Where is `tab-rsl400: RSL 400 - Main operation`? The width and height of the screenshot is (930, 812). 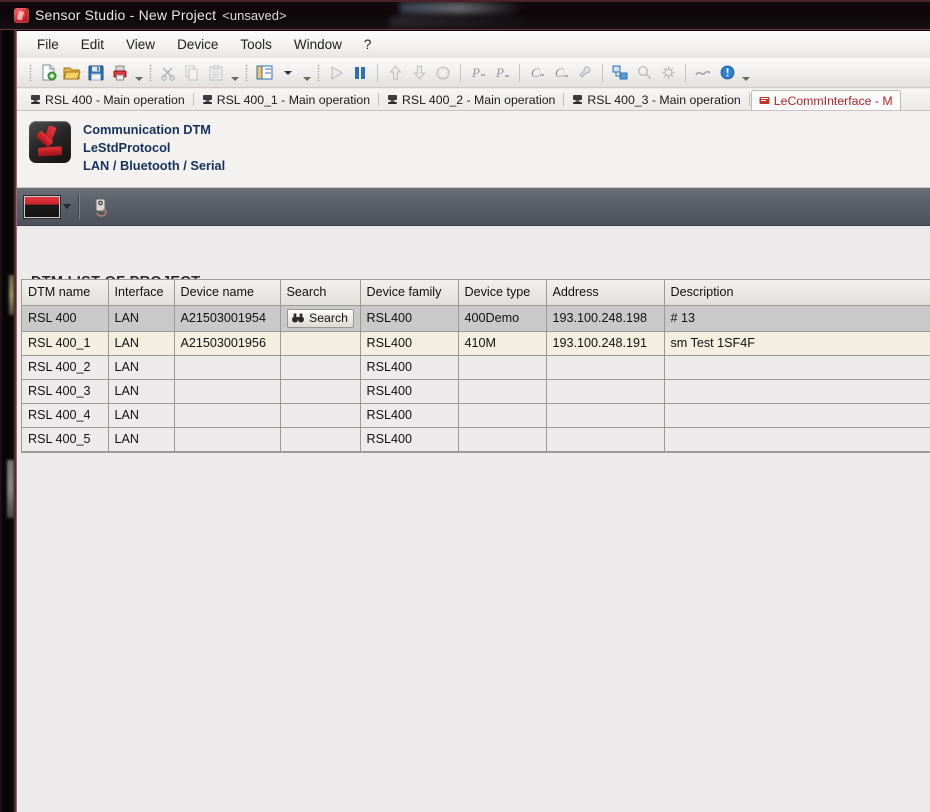 tab-rsl400: RSL 400 - Main operation is located at coordinates (107, 99).